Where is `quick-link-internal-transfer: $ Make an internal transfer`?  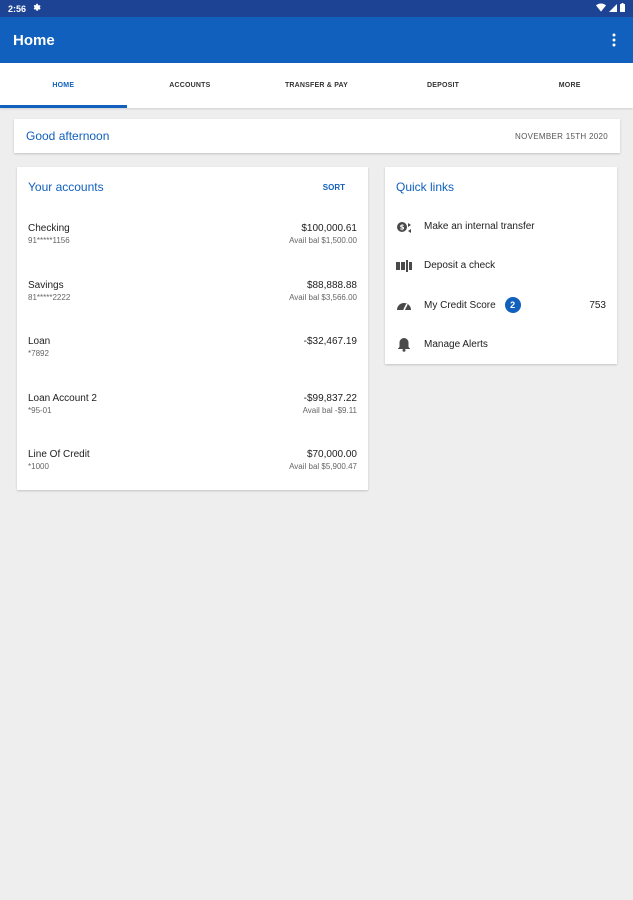
quick-link-internal-transfer: $ Make an internal transfer is located at coordinates (501, 226).